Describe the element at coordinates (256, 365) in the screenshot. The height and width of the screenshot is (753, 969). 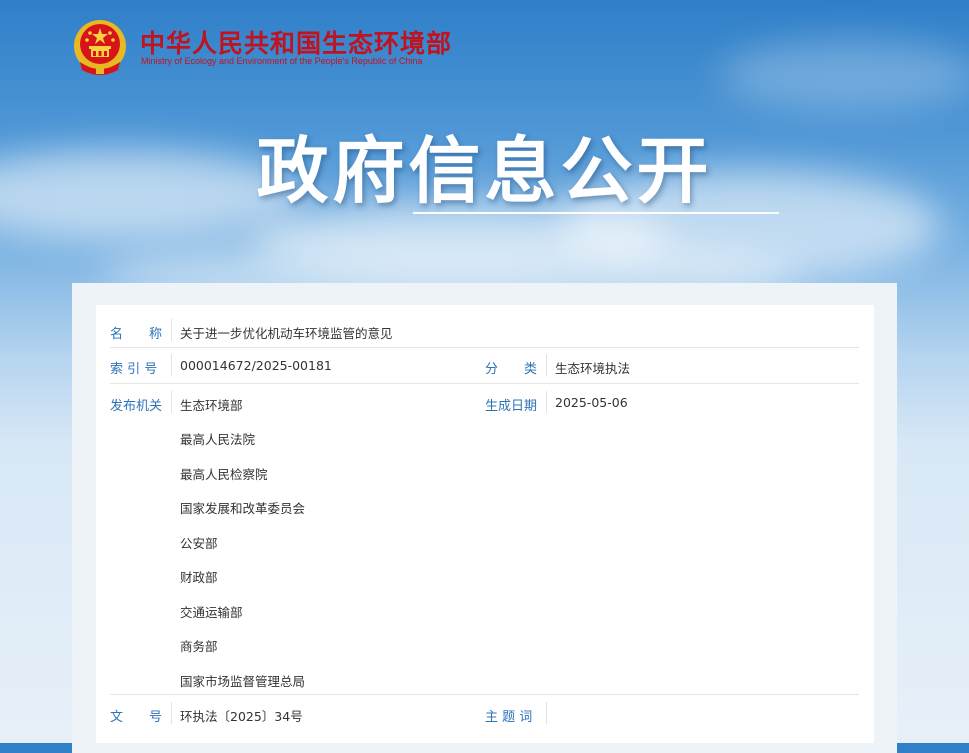
I see `index-value: 000014672/2025-00181` at that location.